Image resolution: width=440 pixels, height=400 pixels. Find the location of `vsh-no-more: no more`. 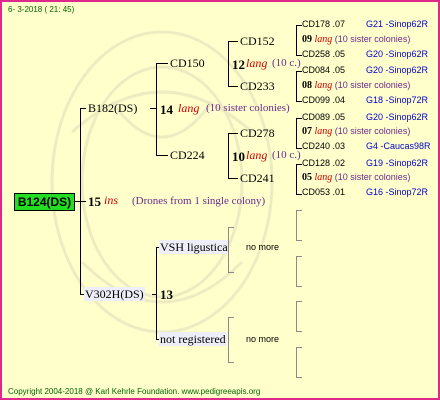

vsh-no-more: no more is located at coordinates (263, 247).